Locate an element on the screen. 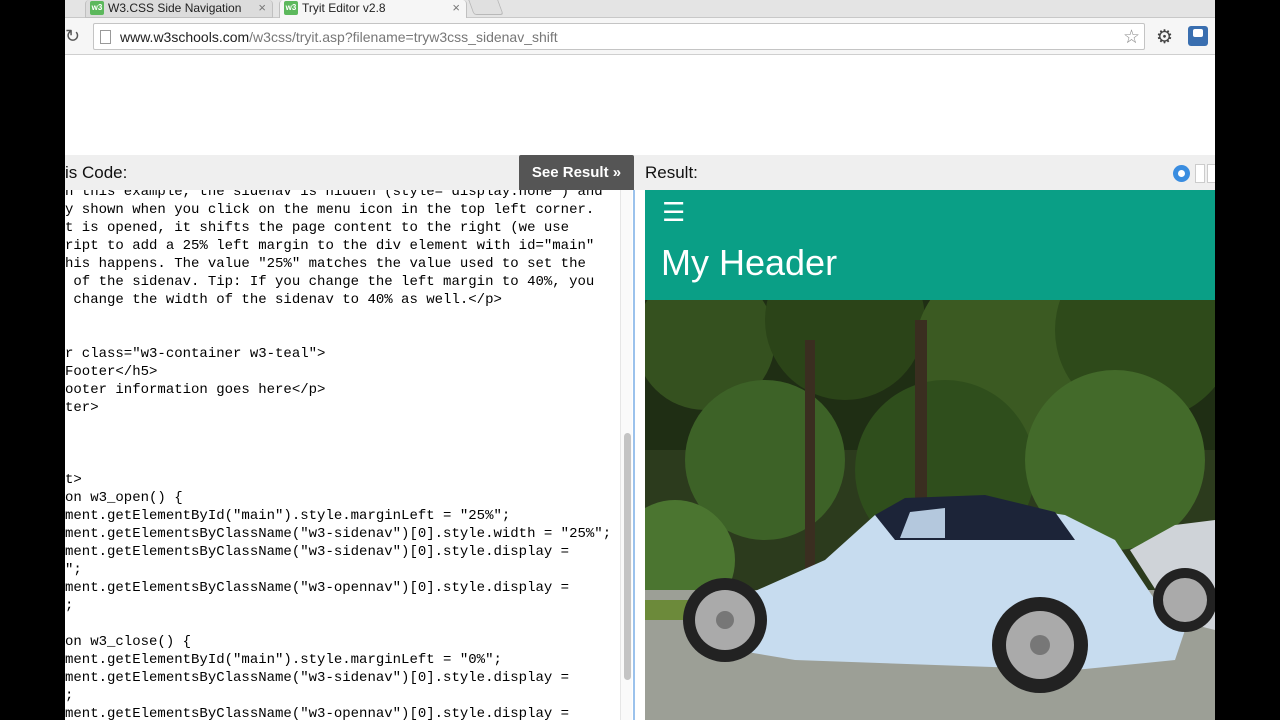 This screenshot has height=720, width=1280. demo-header-title: My Header is located at coordinates (749, 262).